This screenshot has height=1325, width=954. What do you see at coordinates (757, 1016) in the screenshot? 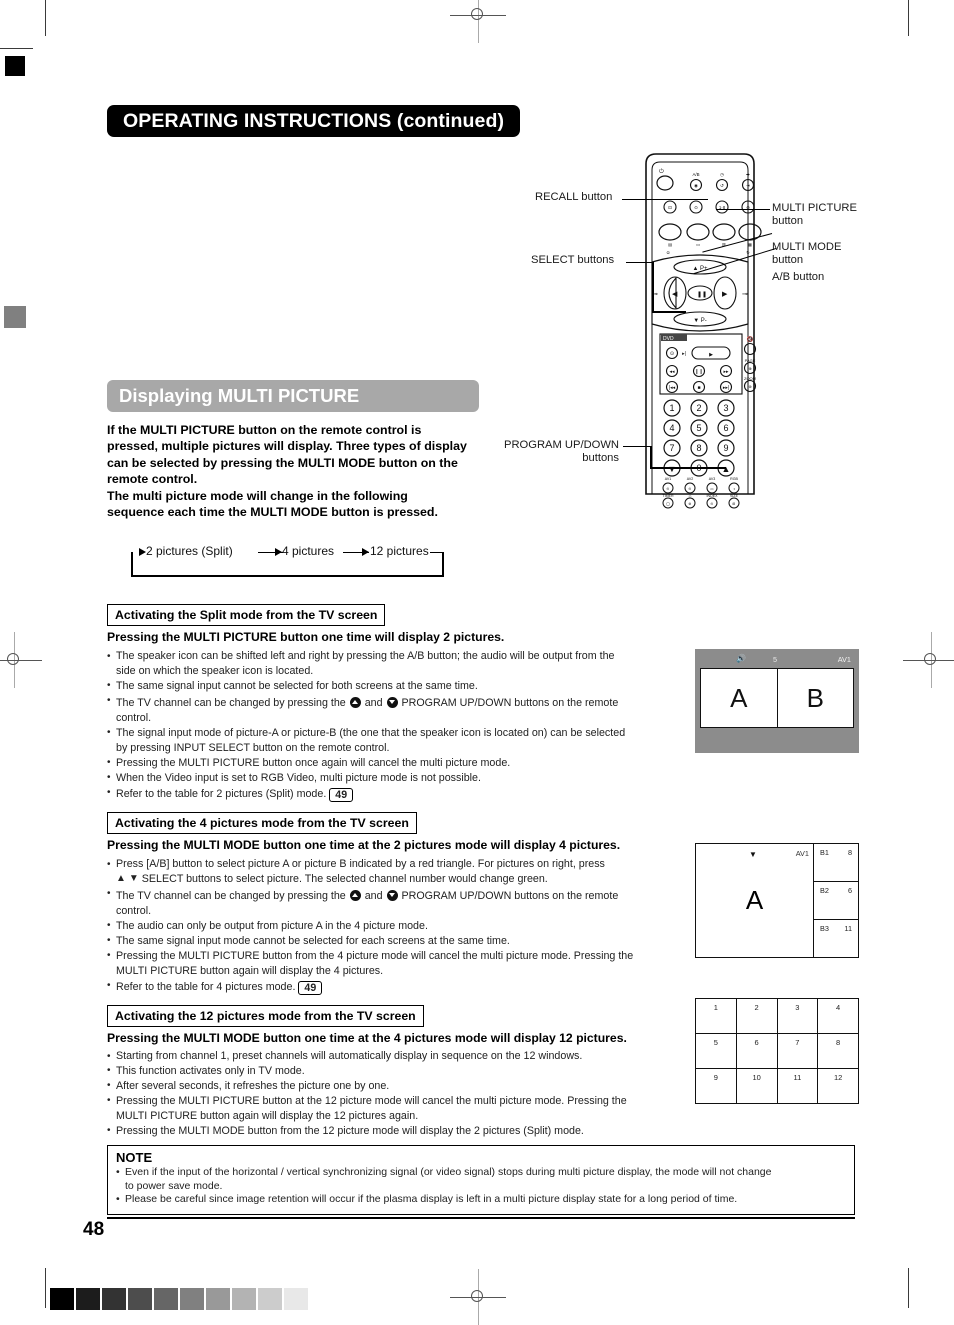
I see `grid-cell: 2` at bounding box center [757, 1016].